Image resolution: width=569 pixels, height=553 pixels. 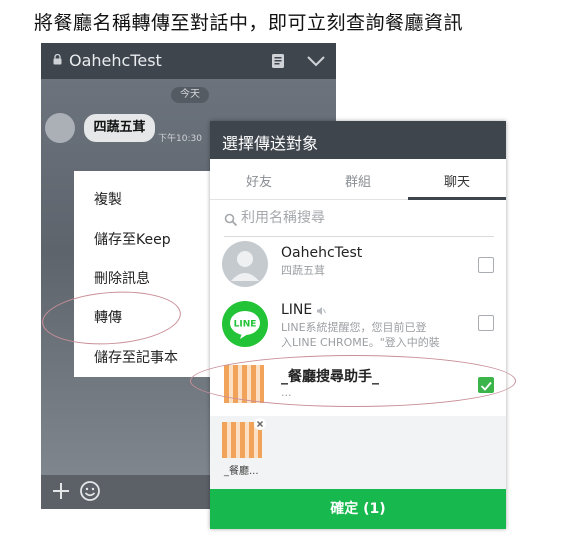 What do you see at coordinates (122, 278) in the screenshot?
I see `menu-item-delete: 刪除訊息` at bounding box center [122, 278].